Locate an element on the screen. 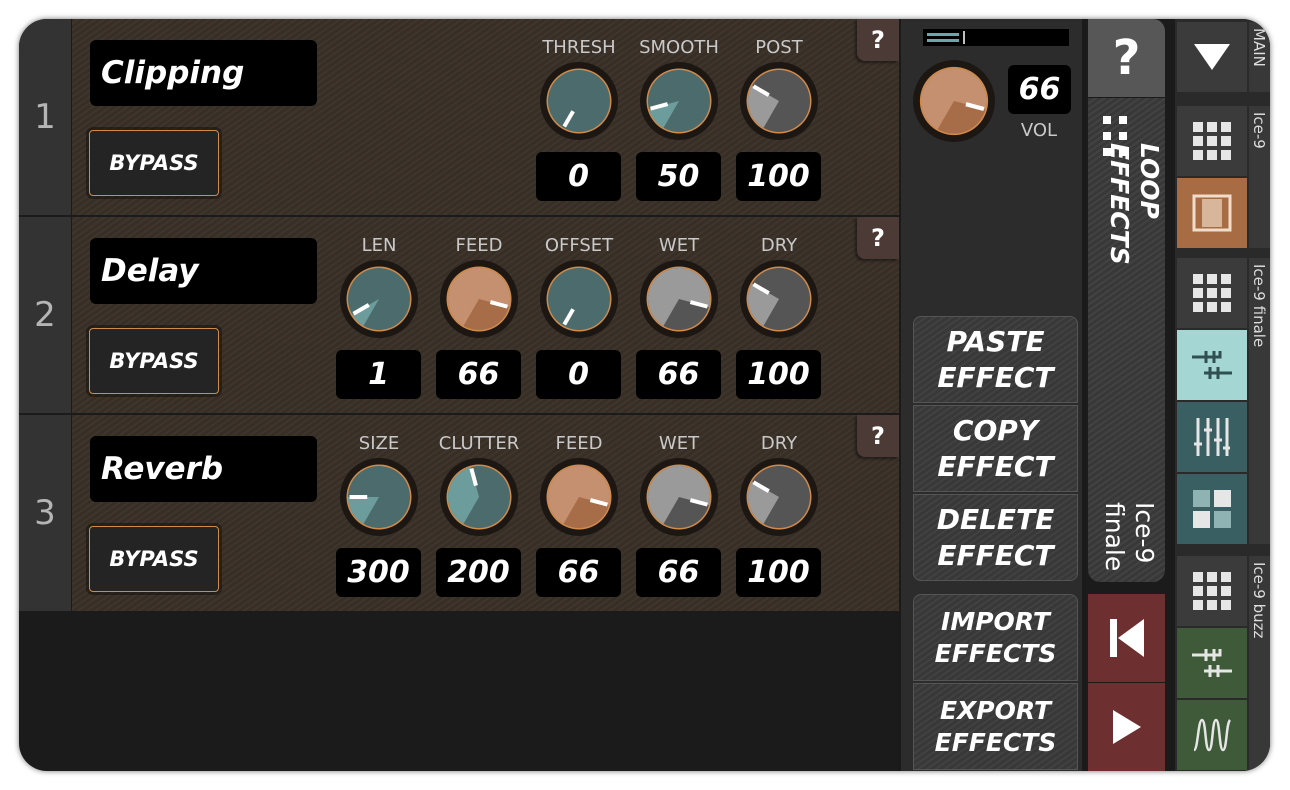 This screenshot has height=790, width=1290. knob-clutter is located at coordinates (479, 497).